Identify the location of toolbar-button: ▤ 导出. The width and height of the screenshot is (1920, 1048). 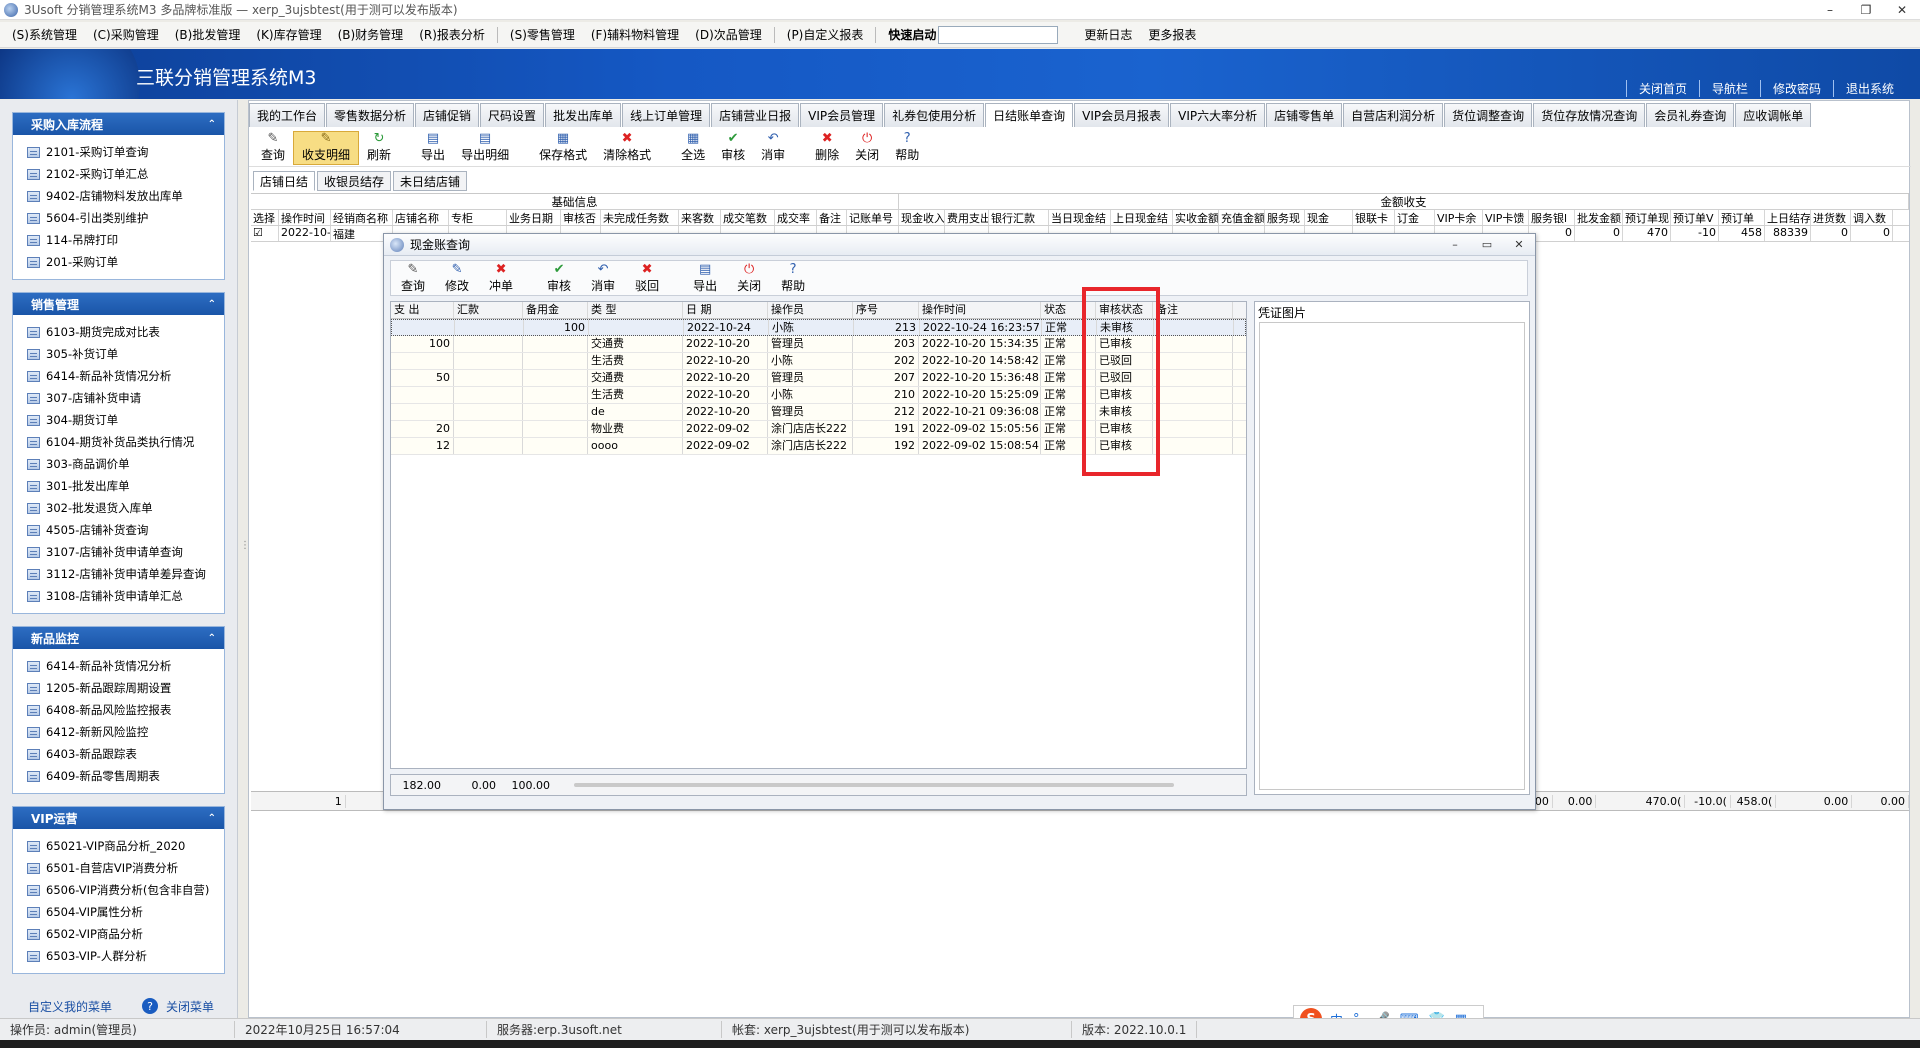
(433, 148).